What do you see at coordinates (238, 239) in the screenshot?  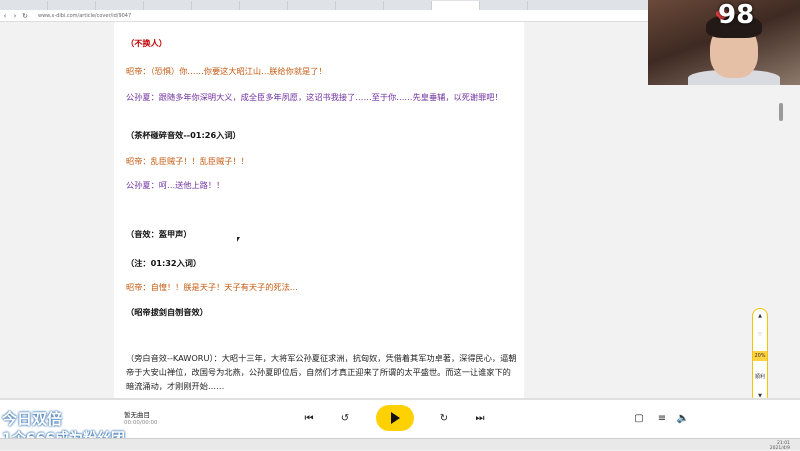 I see `mouse-cursor` at bounding box center [238, 239].